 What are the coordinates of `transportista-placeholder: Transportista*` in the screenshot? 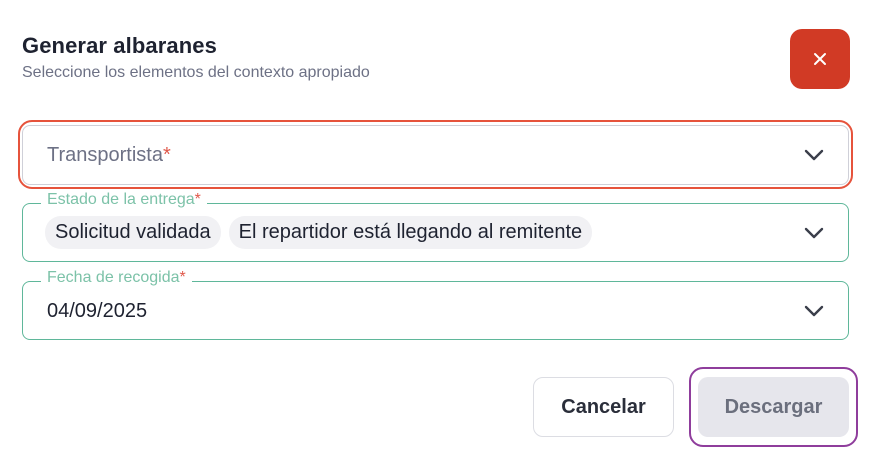 It's located at (109, 155).